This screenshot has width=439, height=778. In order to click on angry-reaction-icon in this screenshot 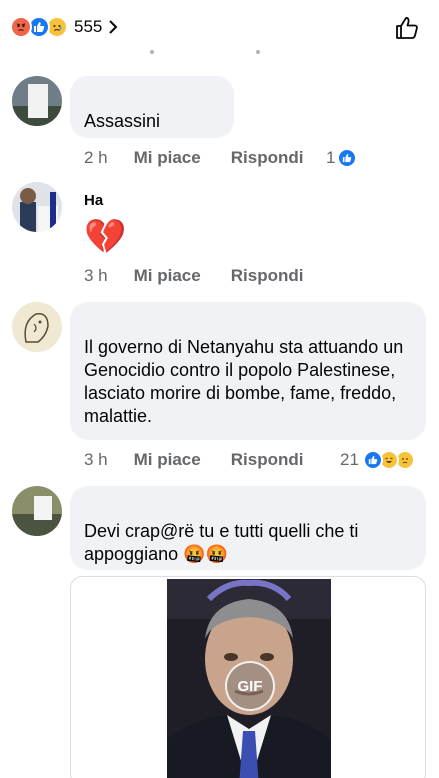, I will do `click(21, 27)`.